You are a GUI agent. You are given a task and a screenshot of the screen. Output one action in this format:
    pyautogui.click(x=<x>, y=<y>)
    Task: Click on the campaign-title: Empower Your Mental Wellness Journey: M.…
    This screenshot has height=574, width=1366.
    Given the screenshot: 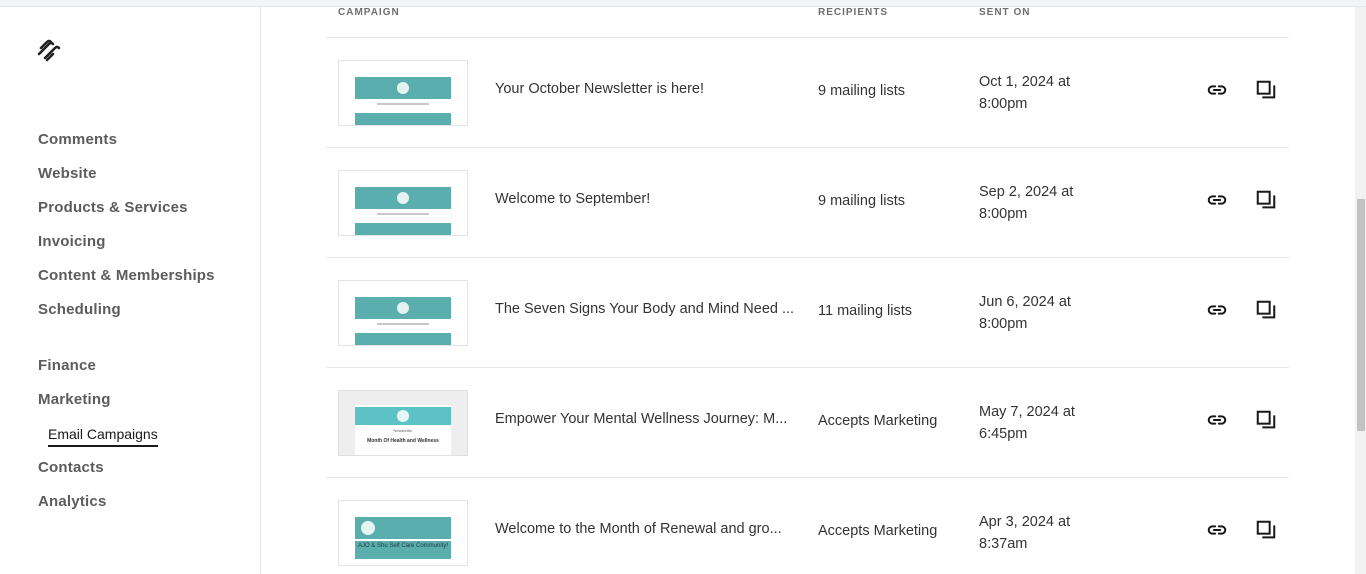 What is the action you would take?
    pyautogui.click(x=646, y=419)
    